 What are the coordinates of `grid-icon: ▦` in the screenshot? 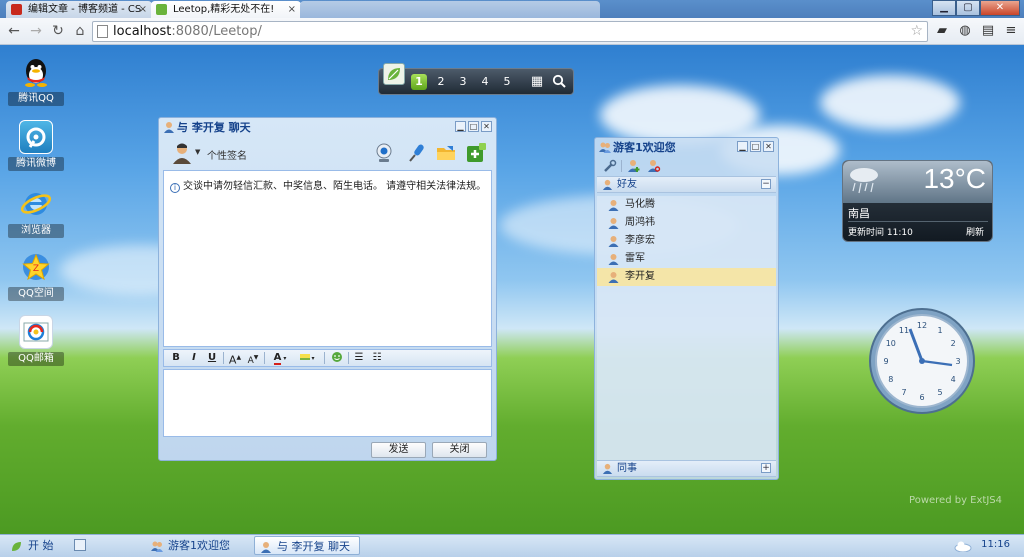 It's located at (537, 82).